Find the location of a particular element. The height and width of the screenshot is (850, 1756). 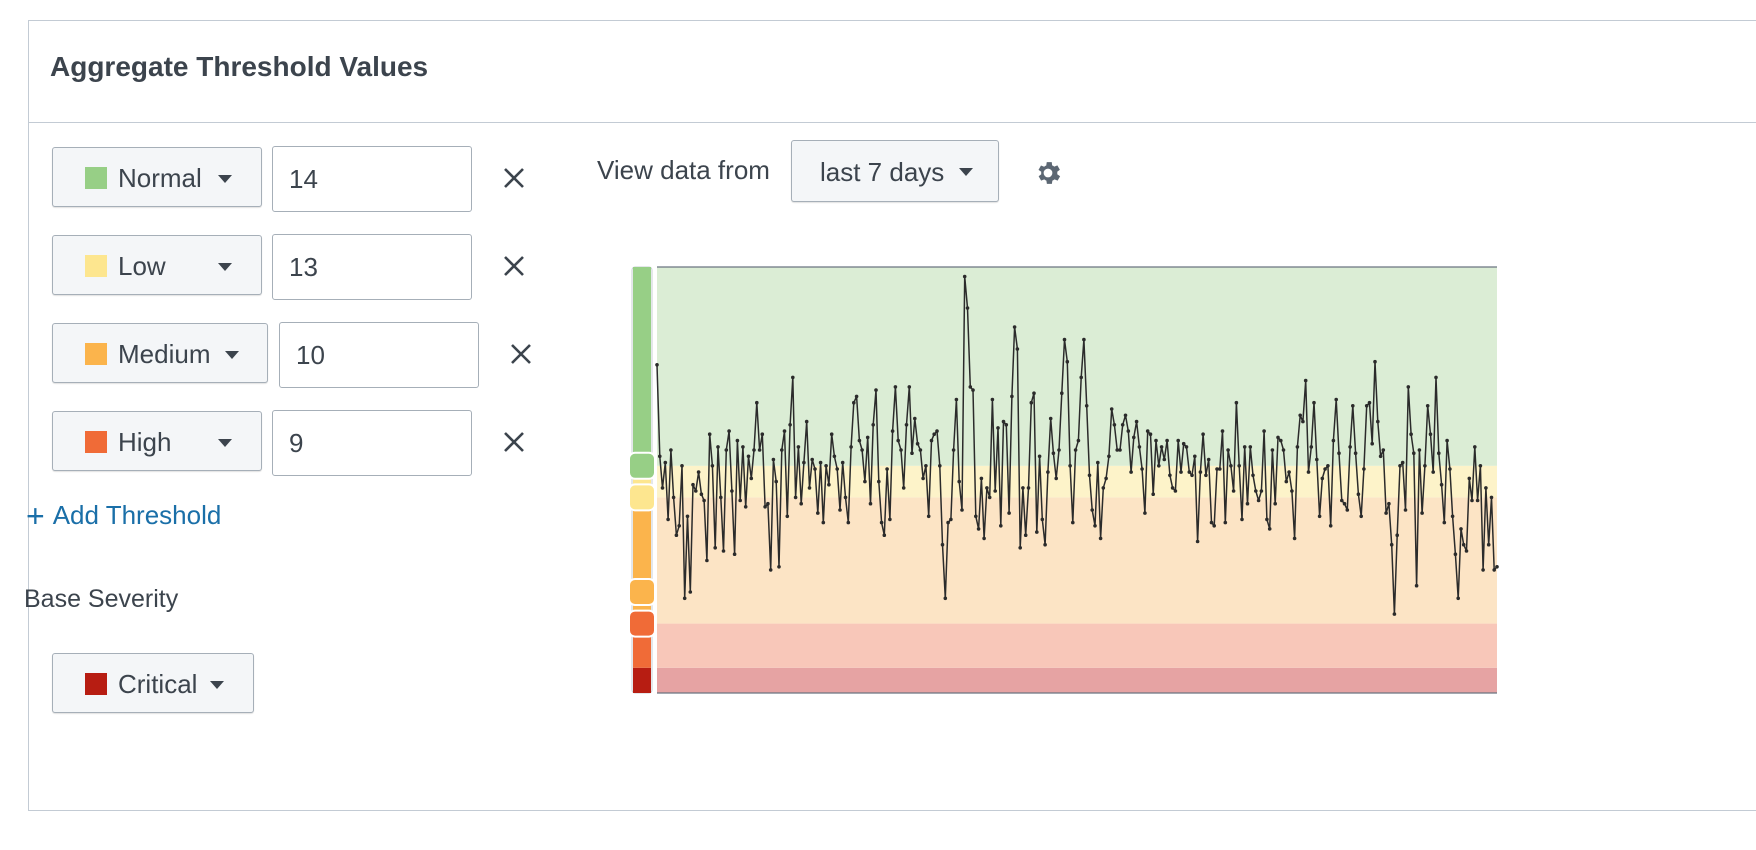

add-threshold-button: + Add Threshold is located at coordinates (124, 516).